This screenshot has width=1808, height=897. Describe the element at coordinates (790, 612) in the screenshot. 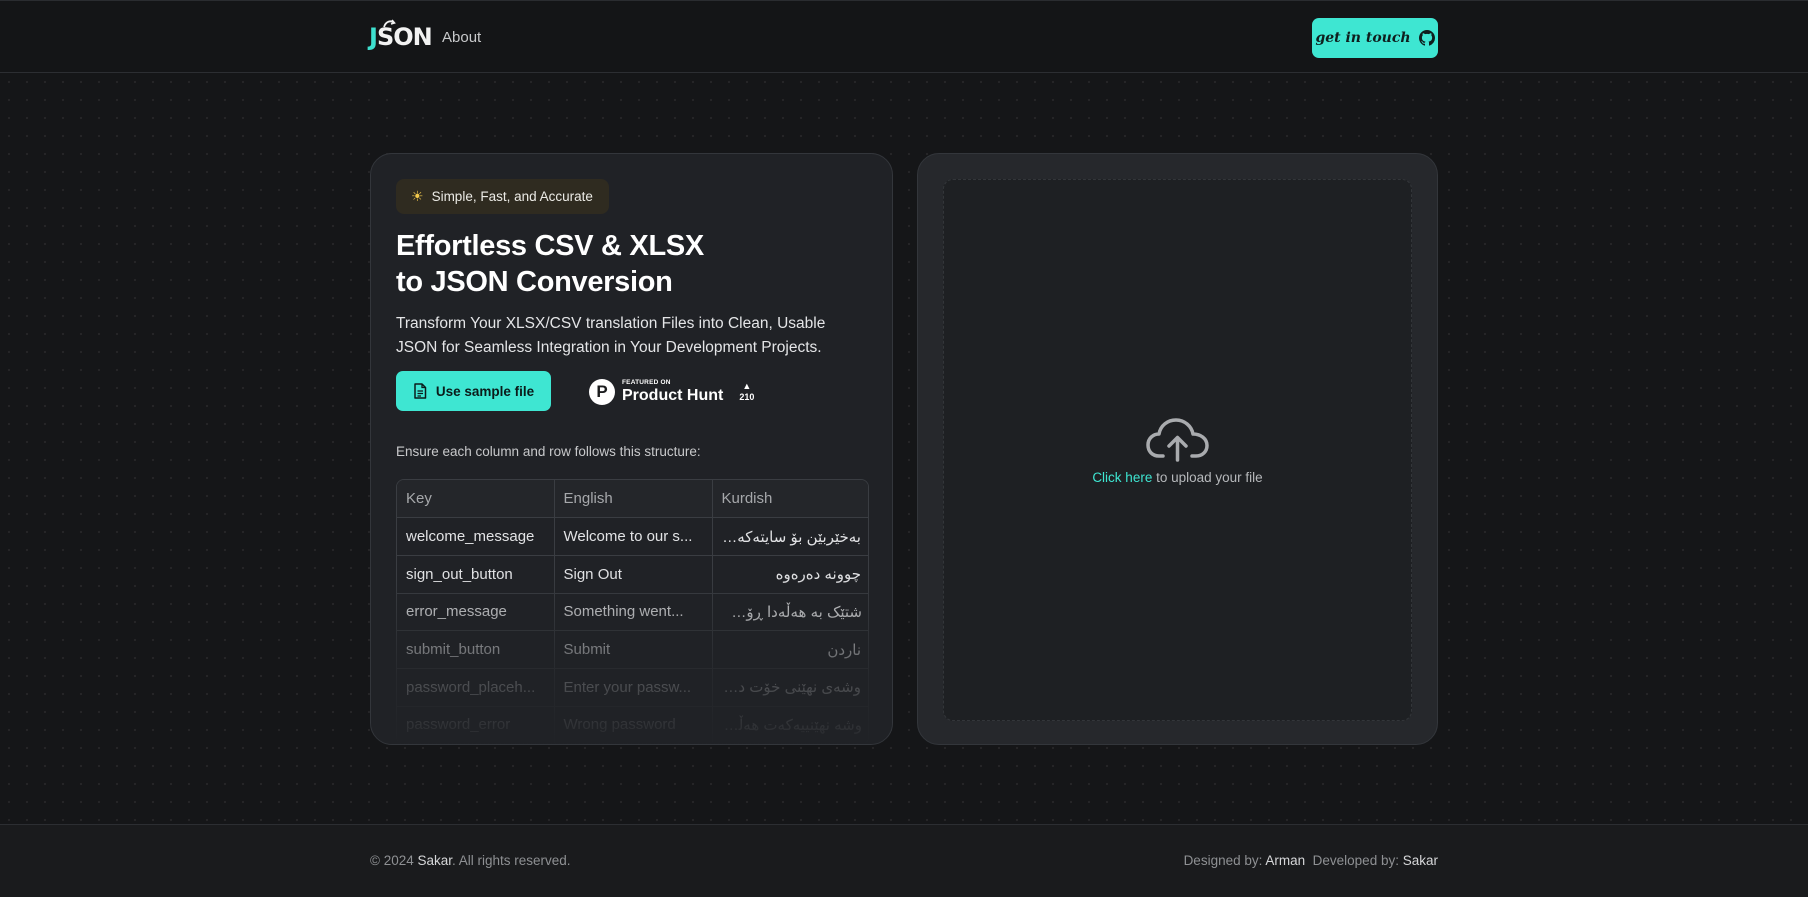

I see `cell-kurdish: شتێک بە هەڵەدا ڕۆشت` at that location.